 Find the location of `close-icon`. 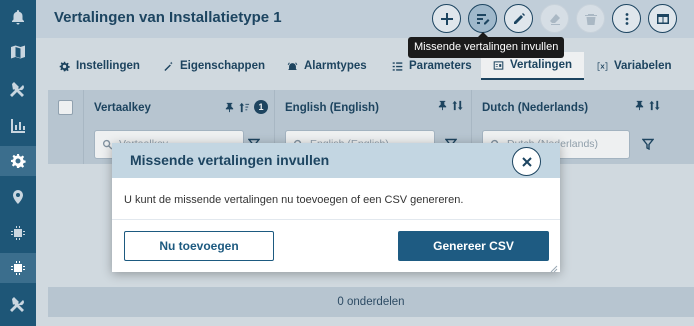

close-icon is located at coordinates (526, 161).